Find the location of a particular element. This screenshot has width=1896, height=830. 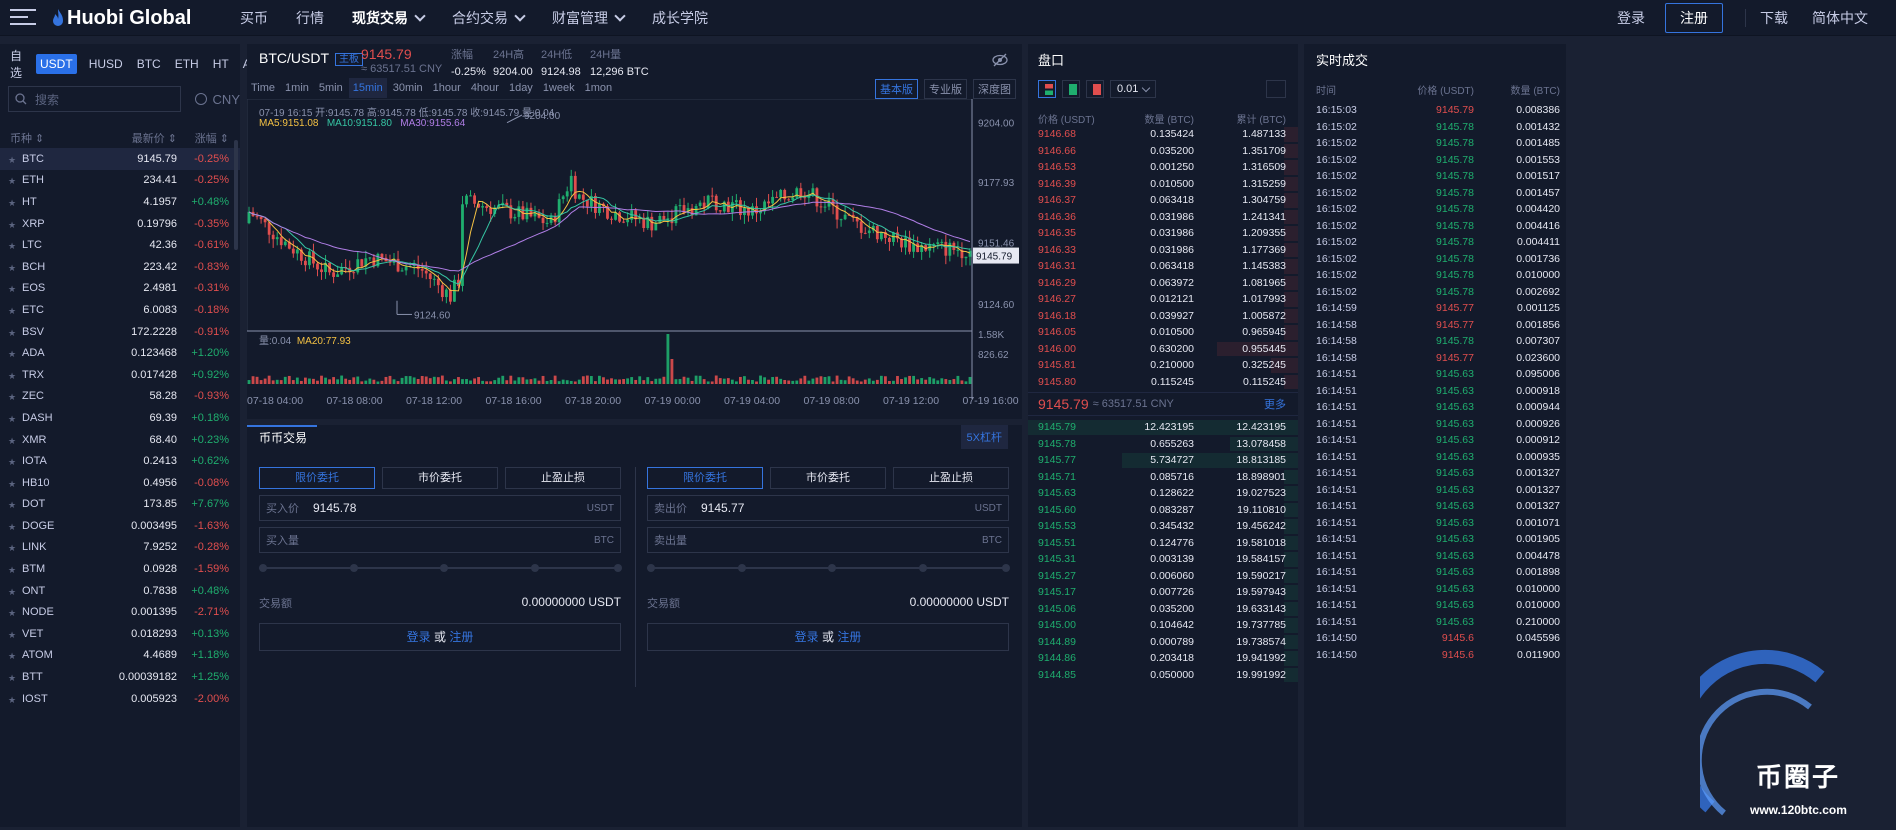

order-book-row: 9145.77 5.734727 18.813185 is located at coordinates (1163, 460).